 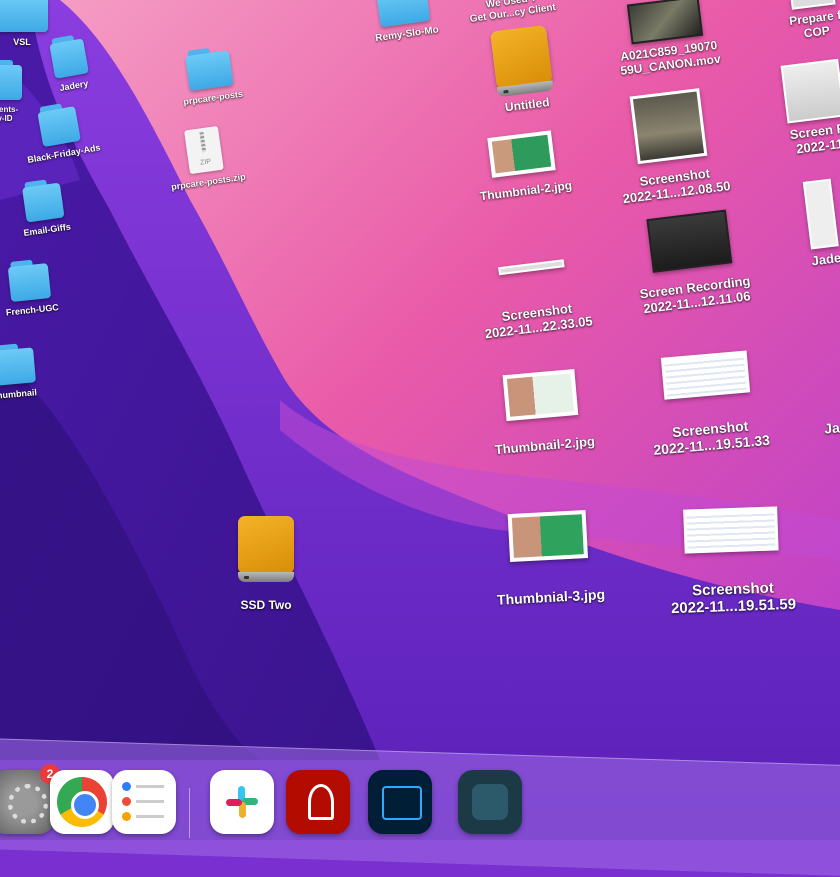 I want to click on reminders-app, so click(x=144, y=802).